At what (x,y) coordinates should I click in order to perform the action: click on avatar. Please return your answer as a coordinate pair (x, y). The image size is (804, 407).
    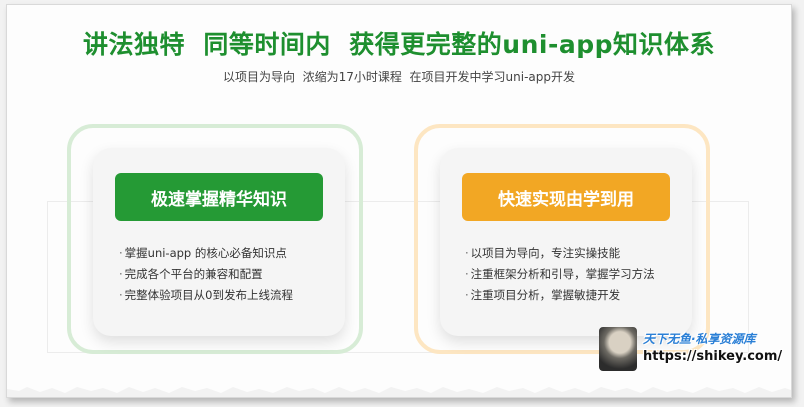
    Looking at the image, I should click on (618, 349).